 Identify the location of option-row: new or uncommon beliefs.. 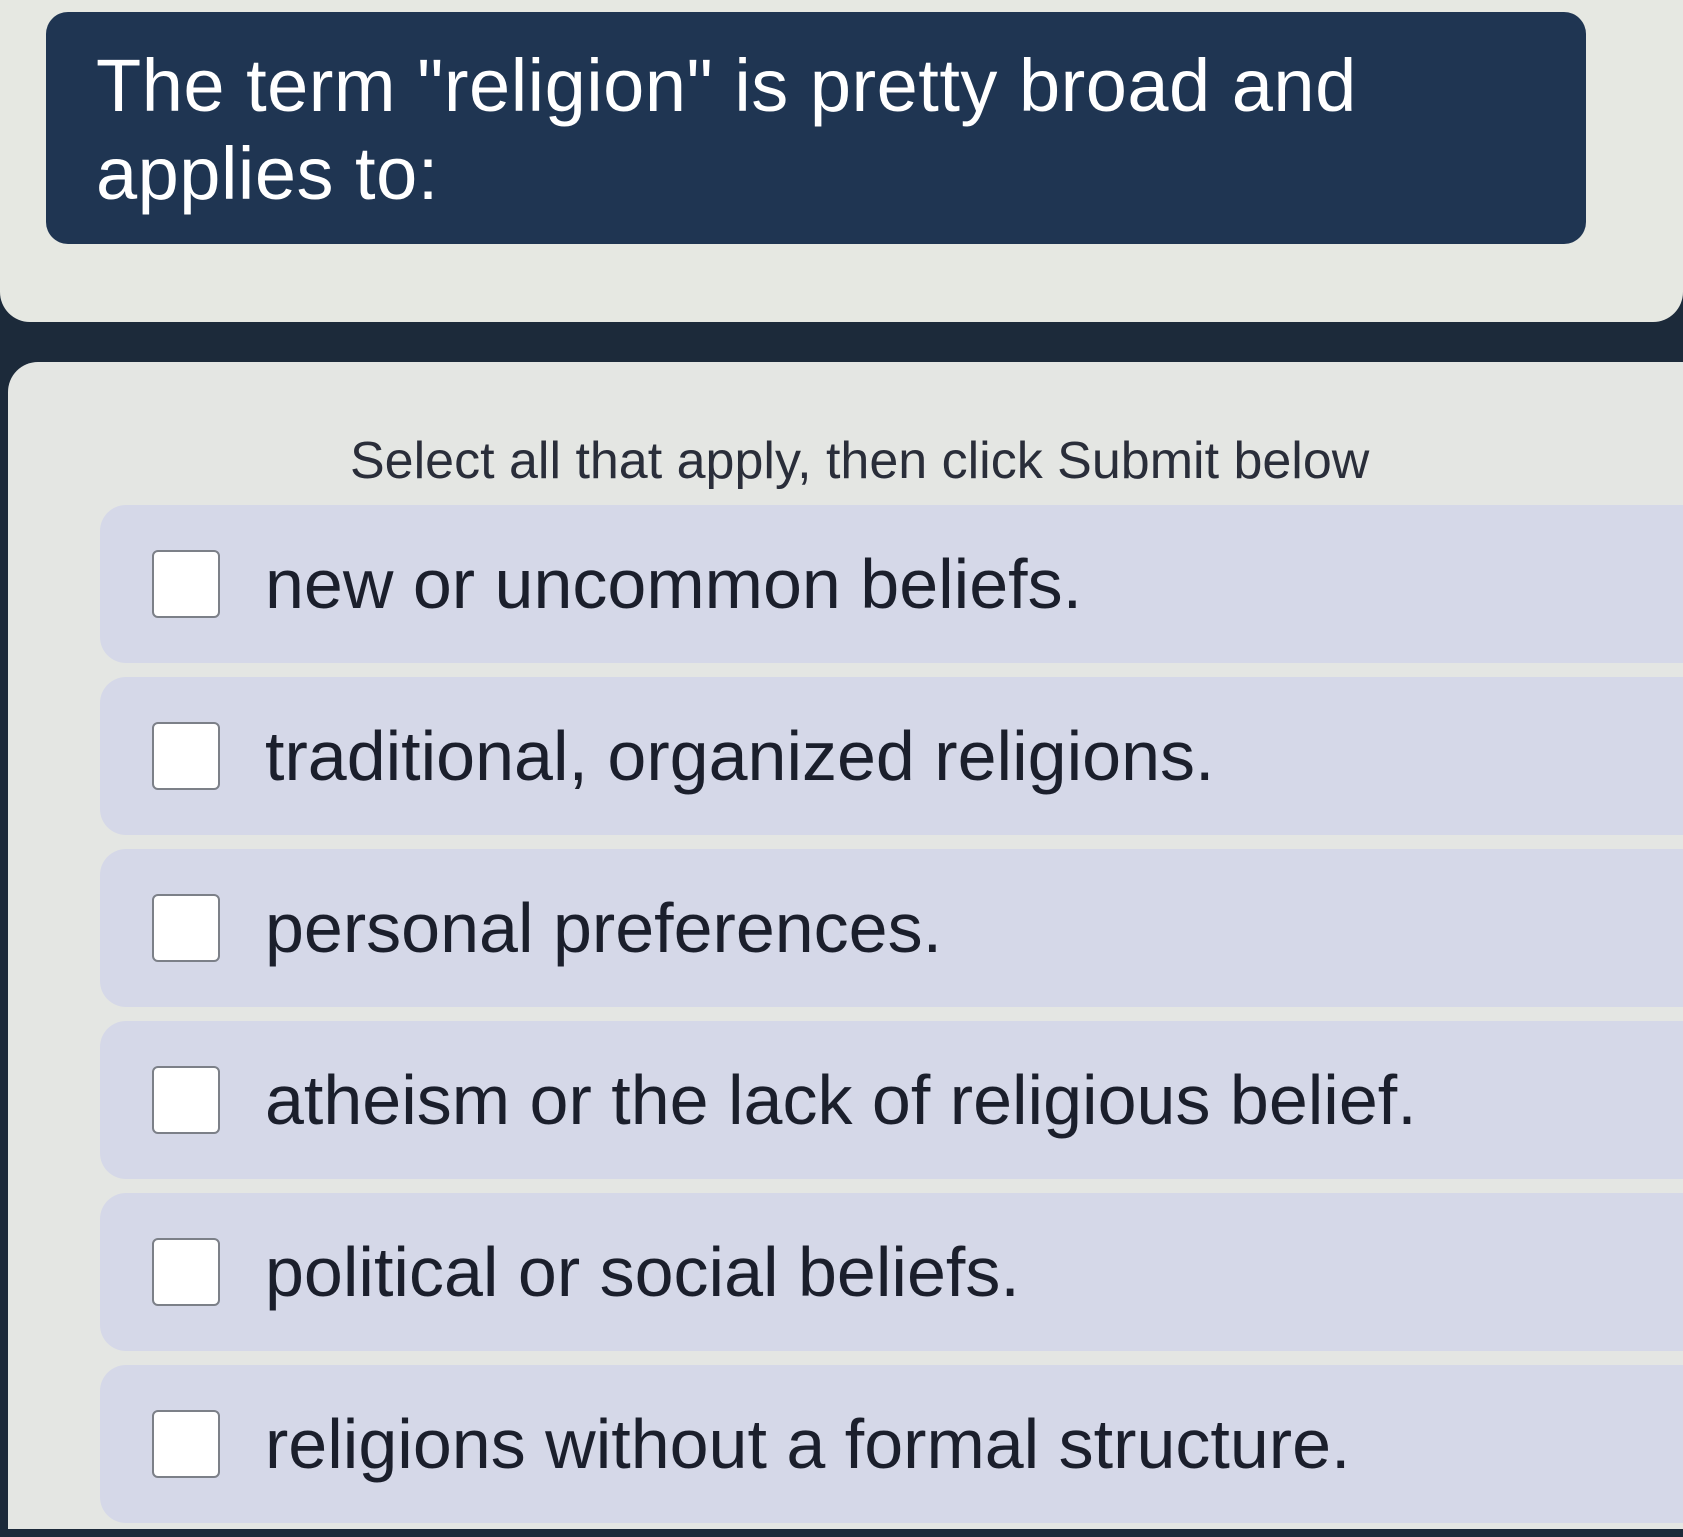
(891, 584).